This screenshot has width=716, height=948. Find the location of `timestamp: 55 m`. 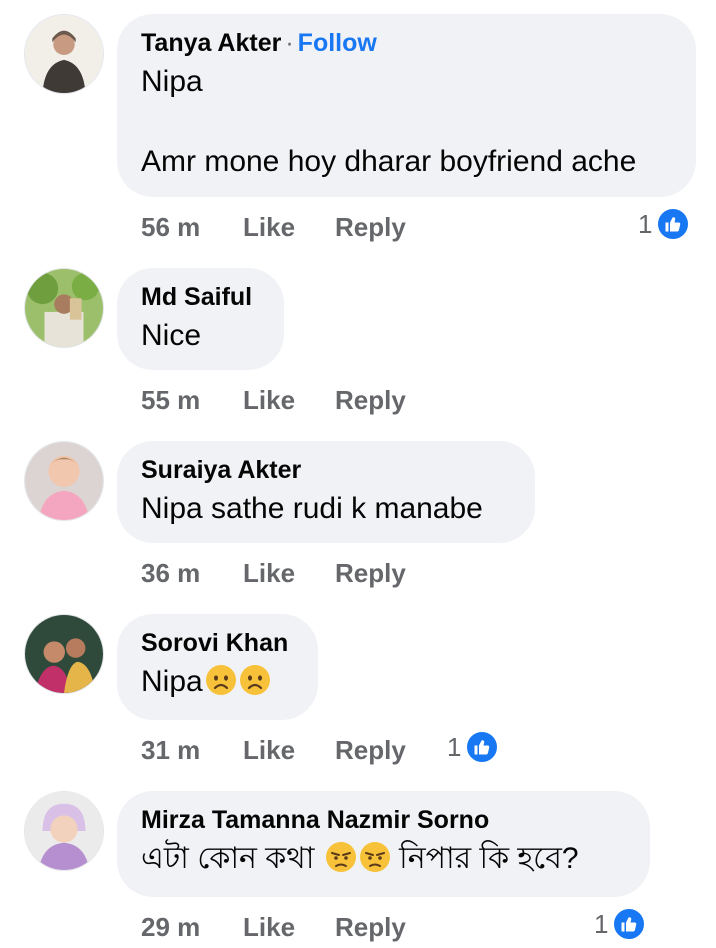

timestamp: 55 m is located at coordinates (192, 400).